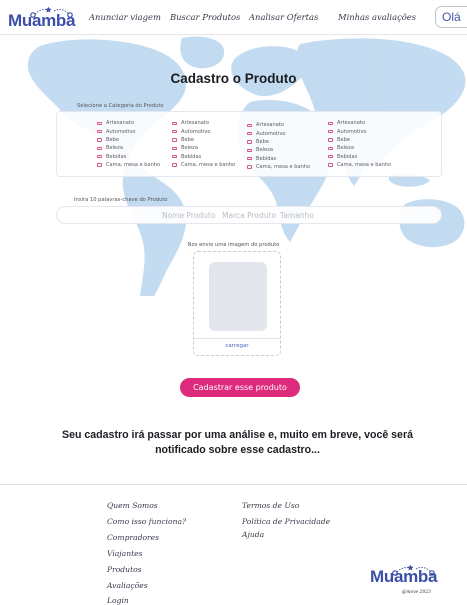 The height and width of the screenshot is (605, 467). I want to click on footer-link-ajuda: Ajuda, so click(253, 534).